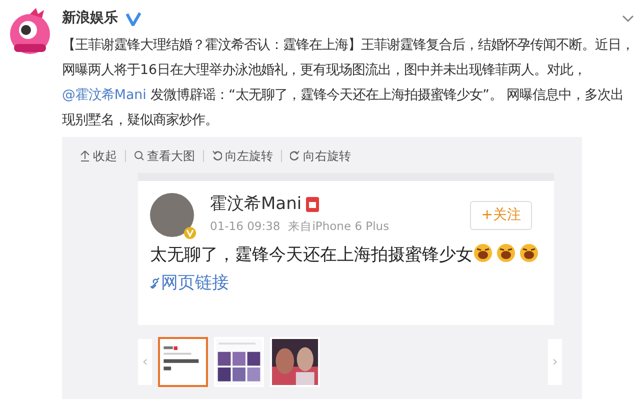 The image size is (640, 405). Describe the element at coordinates (312, 204) in the screenshot. I see `member-icon` at that location.